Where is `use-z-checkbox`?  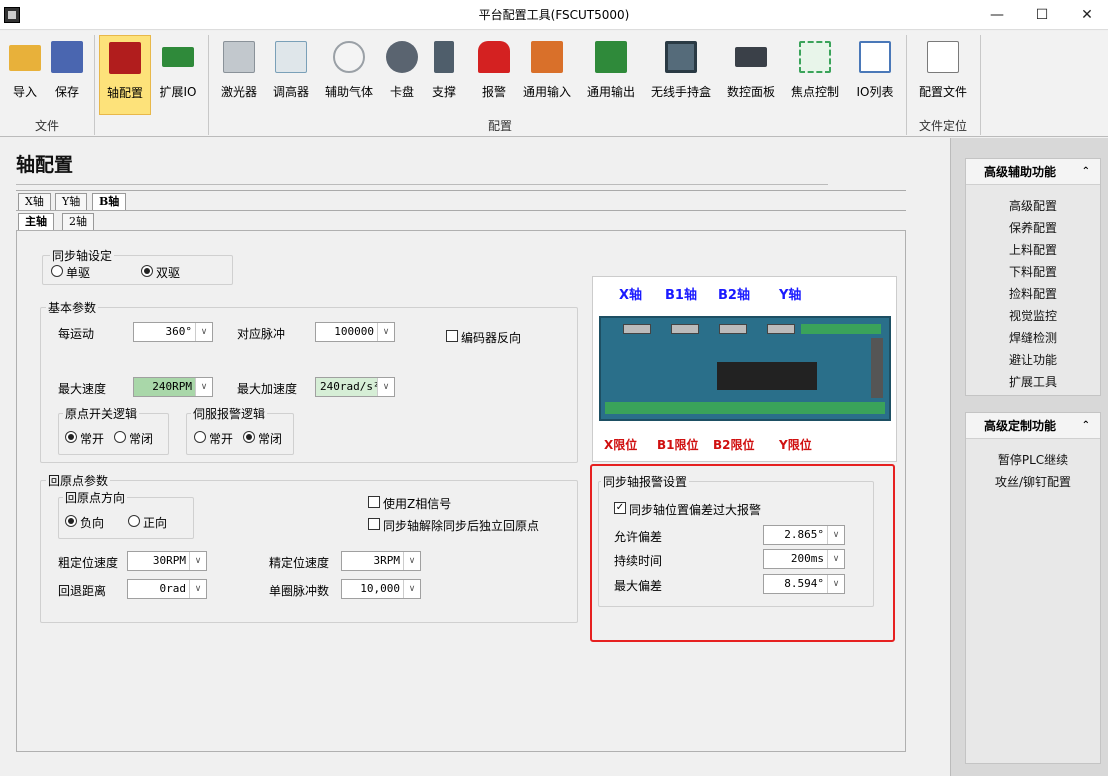 use-z-checkbox is located at coordinates (374, 502).